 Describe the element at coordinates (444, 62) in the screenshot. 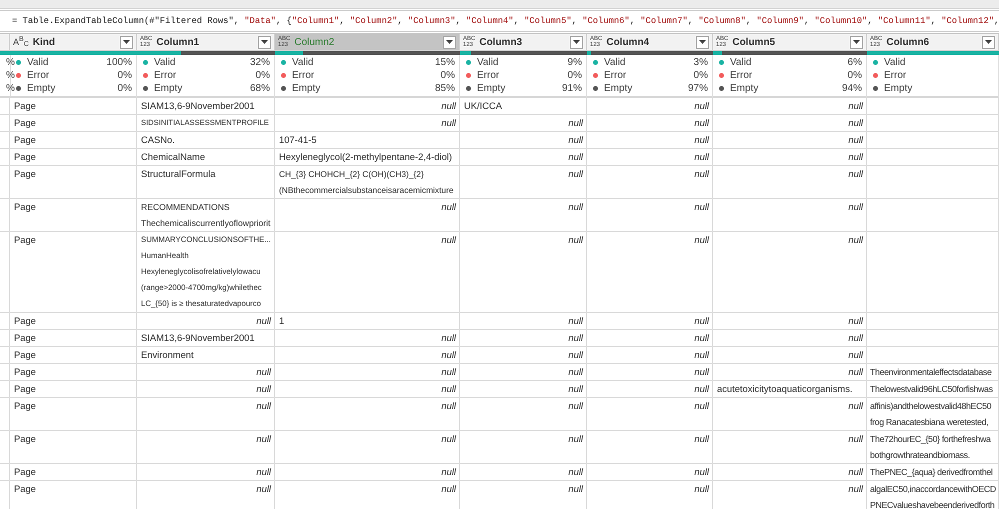

I see `stat-percent: 15%` at that location.